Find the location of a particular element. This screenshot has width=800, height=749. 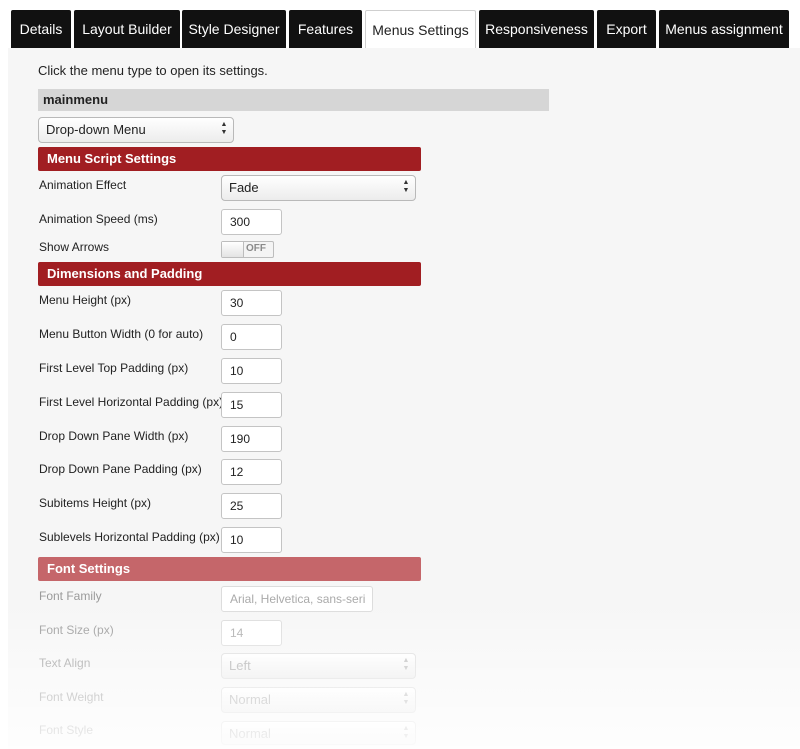

animation-effect-select: Fade ▲ ▼ is located at coordinates (318, 188).